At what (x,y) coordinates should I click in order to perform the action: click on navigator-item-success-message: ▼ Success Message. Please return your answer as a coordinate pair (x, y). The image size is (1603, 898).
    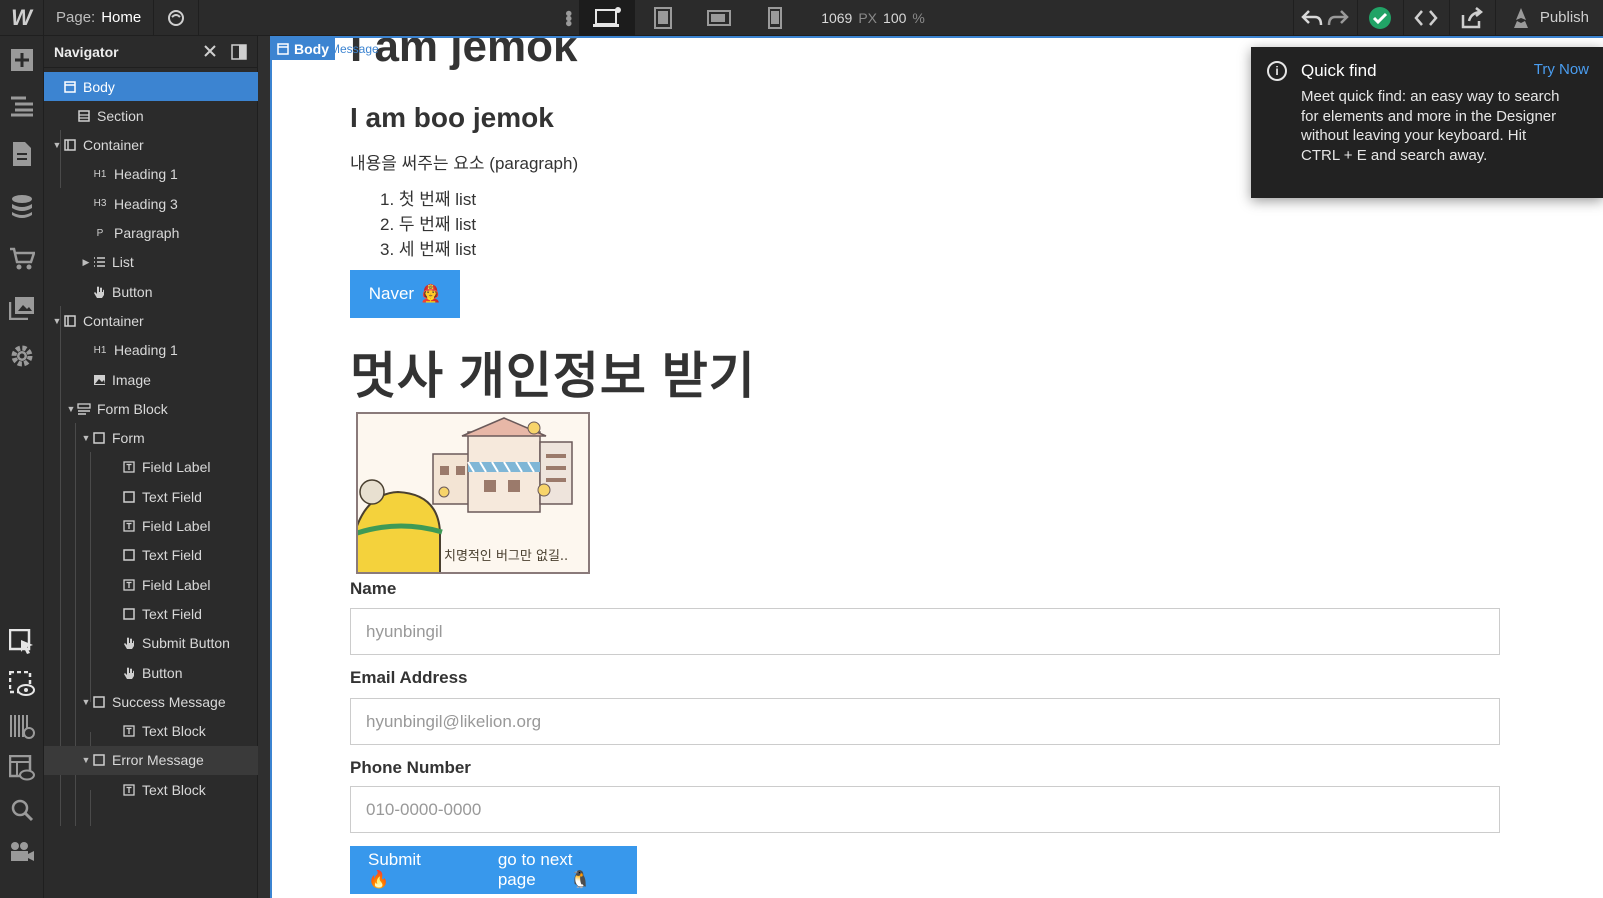
    Looking at the image, I should click on (151, 701).